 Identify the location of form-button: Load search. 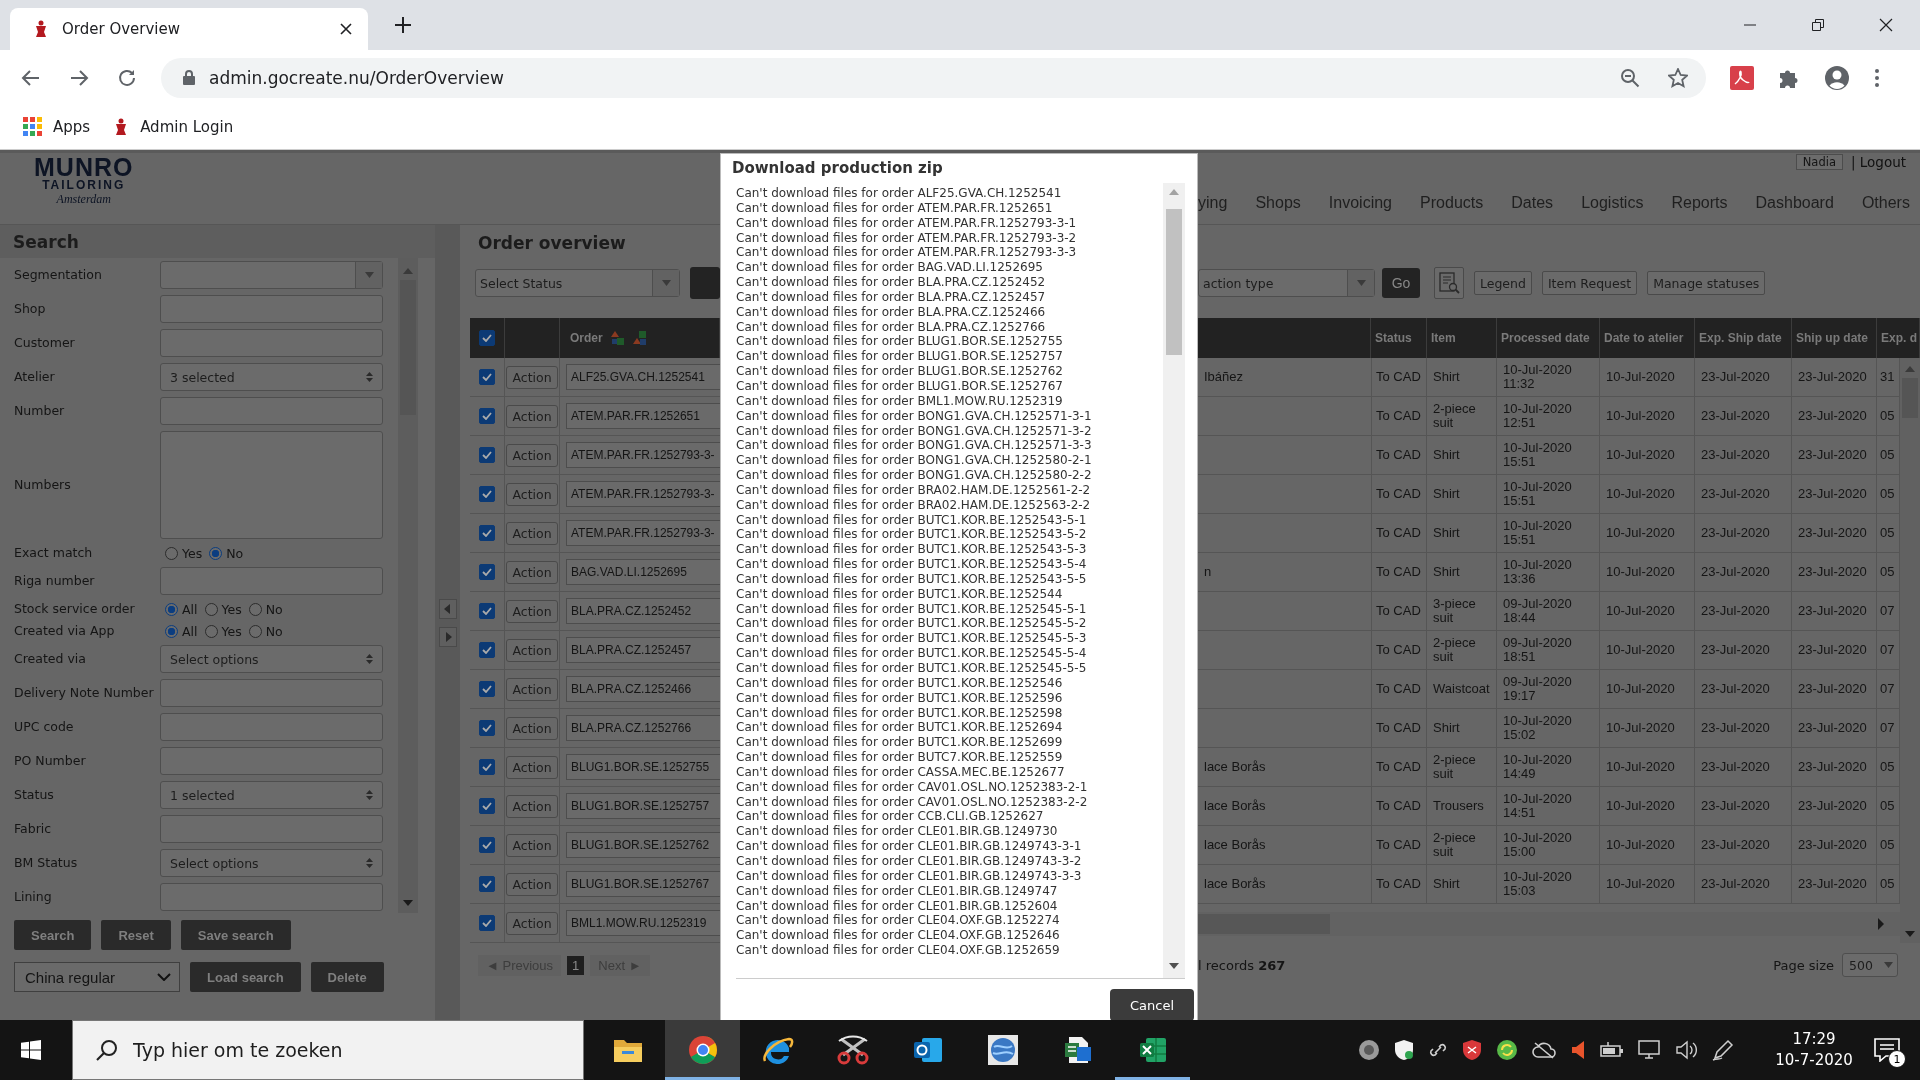
(245, 977).